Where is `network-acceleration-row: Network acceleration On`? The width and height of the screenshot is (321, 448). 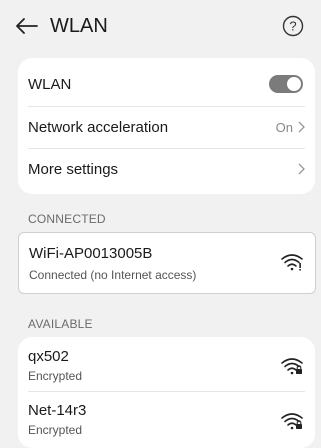 network-acceleration-row: Network acceleration On is located at coordinates (166, 127).